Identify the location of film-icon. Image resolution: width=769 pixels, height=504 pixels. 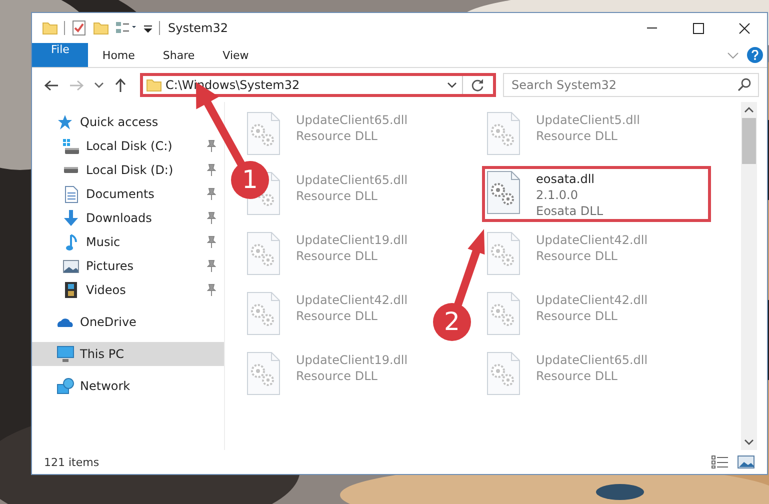
(71, 290).